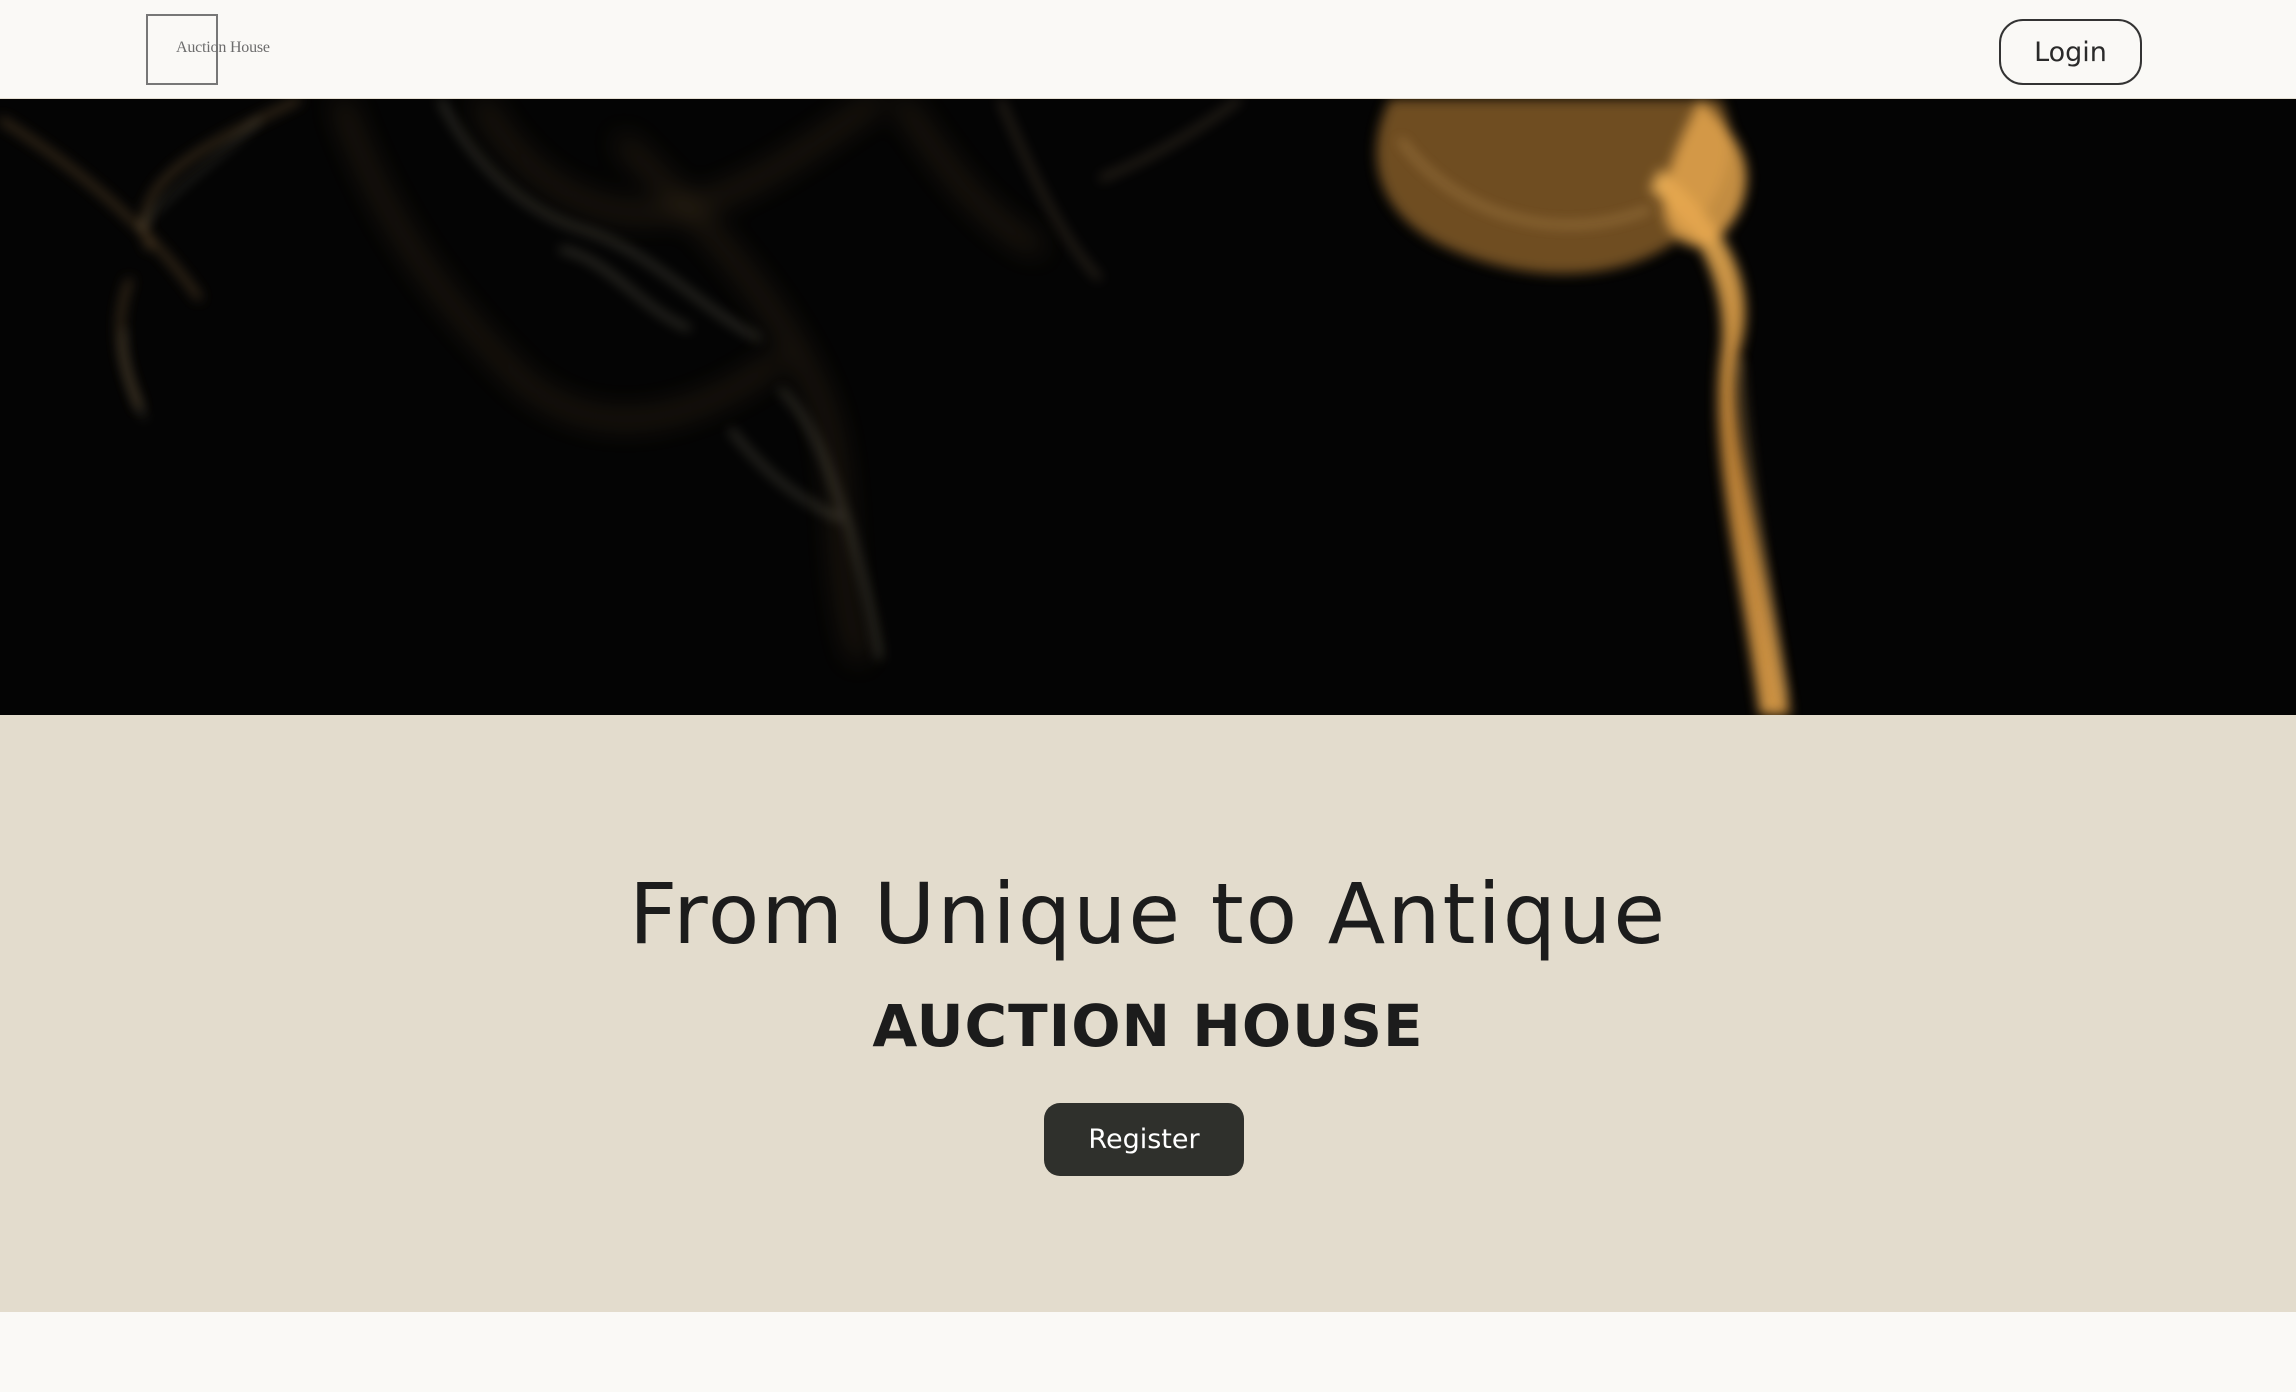 The width and height of the screenshot is (2296, 1392). I want to click on login-button: Login, so click(2070, 52).